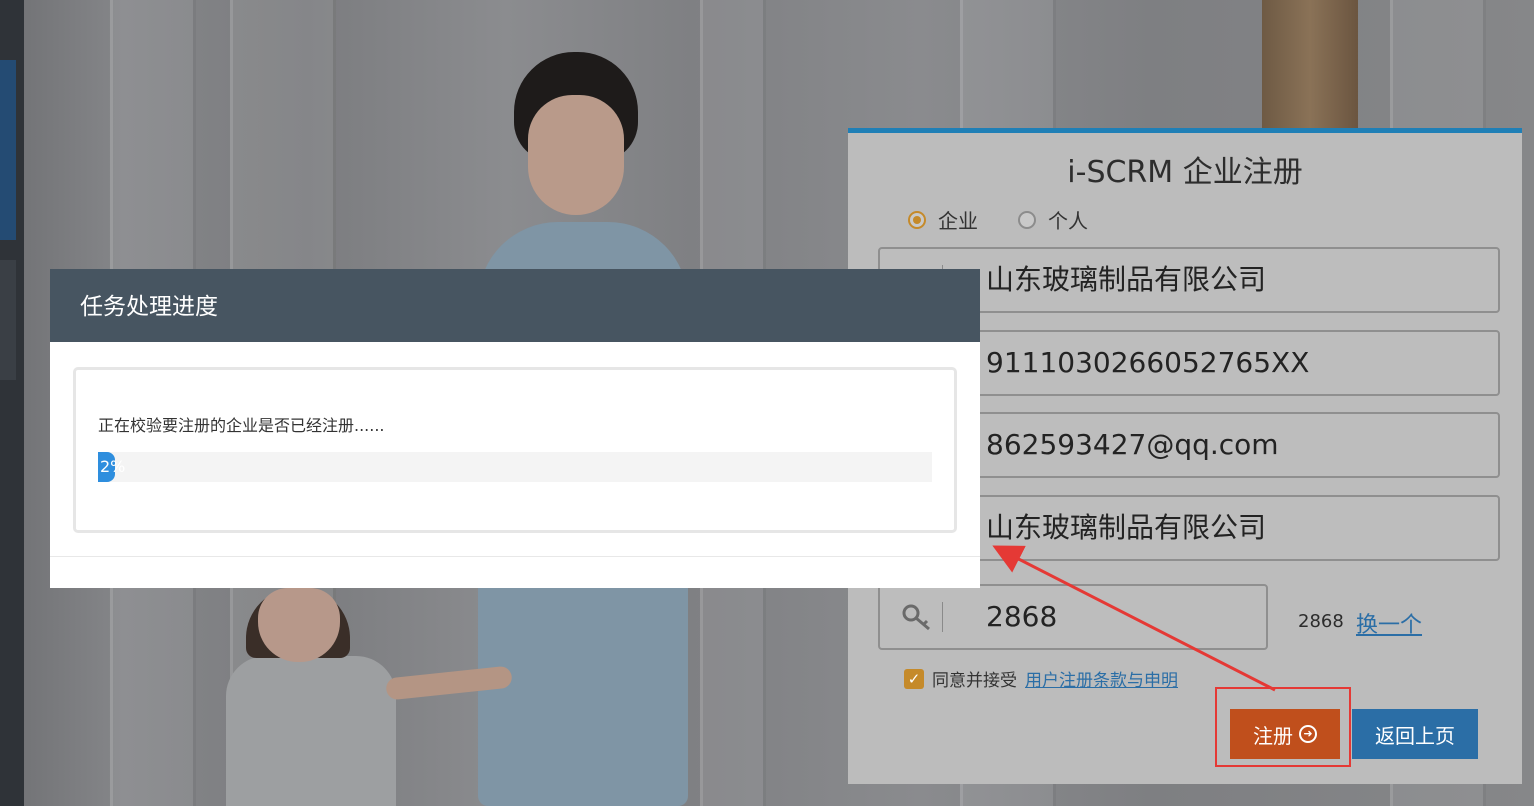 Image resolution: width=1534 pixels, height=806 pixels. Describe the element at coordinates (958, 221) in the screenshot. I see `radio-enterprise-label: 企业` at that location.